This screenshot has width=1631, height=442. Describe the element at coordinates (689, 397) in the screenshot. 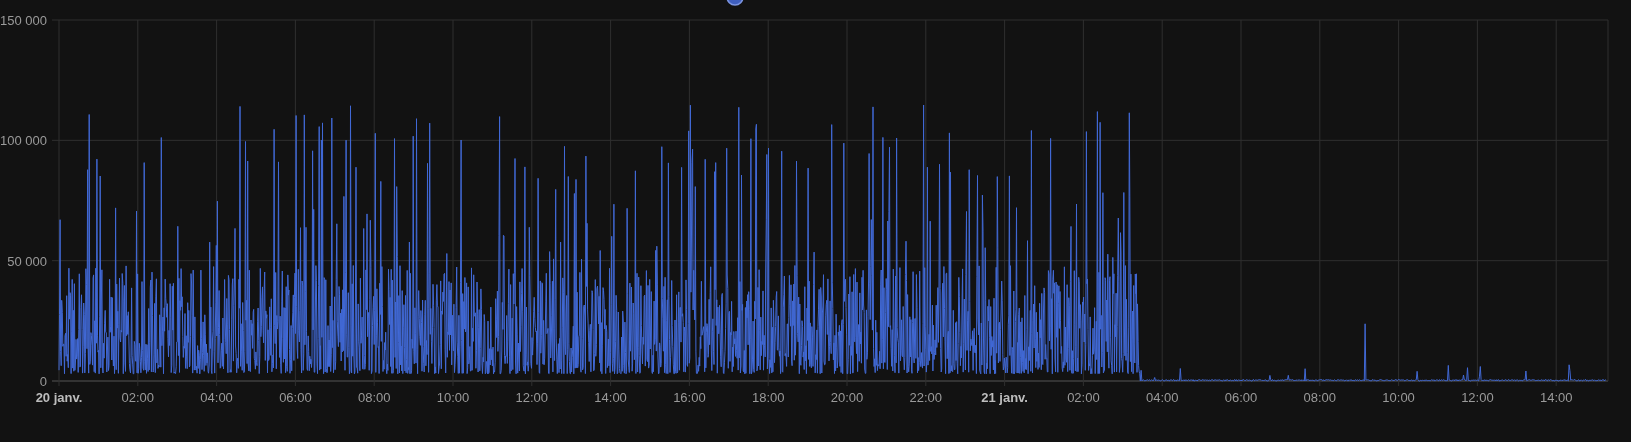

I see `x-axis-label: 16:00` at that location.